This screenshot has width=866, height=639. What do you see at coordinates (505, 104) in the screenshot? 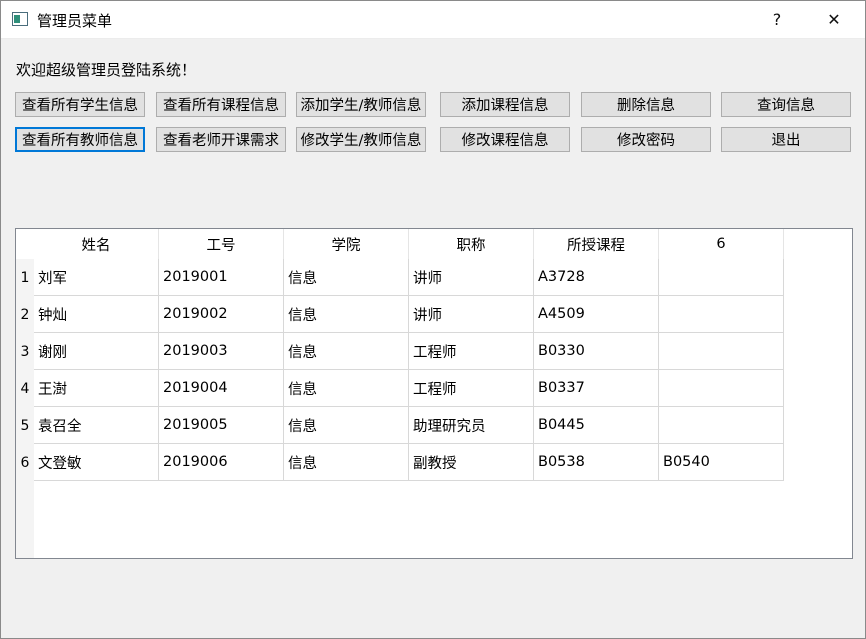
I see `add-course-button: 添加课程信息` at bounding box center [505, 104].